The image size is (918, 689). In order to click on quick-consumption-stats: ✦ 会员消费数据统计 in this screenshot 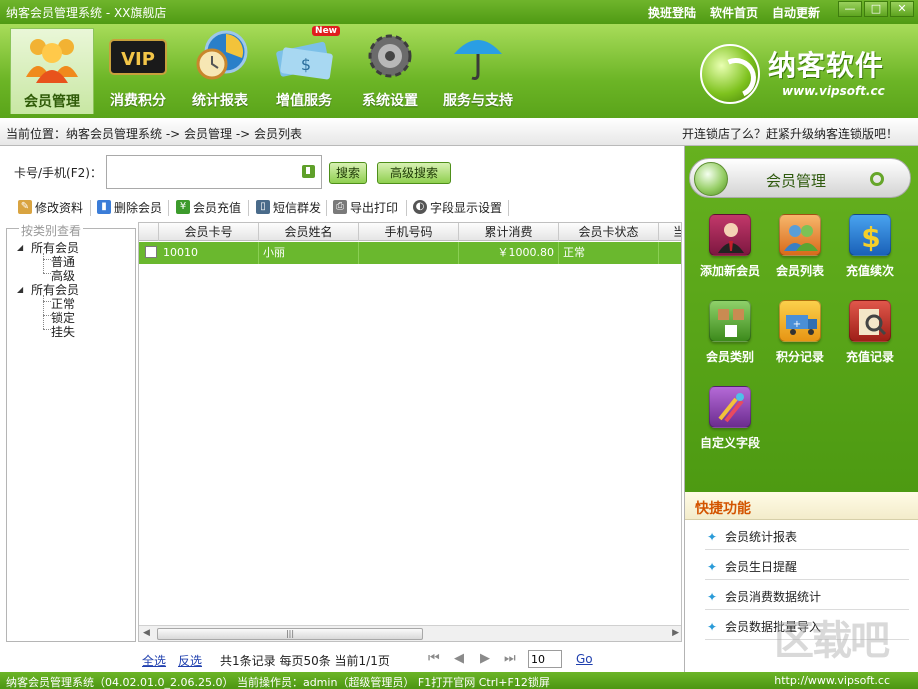, I will do `click(807, 597)`.